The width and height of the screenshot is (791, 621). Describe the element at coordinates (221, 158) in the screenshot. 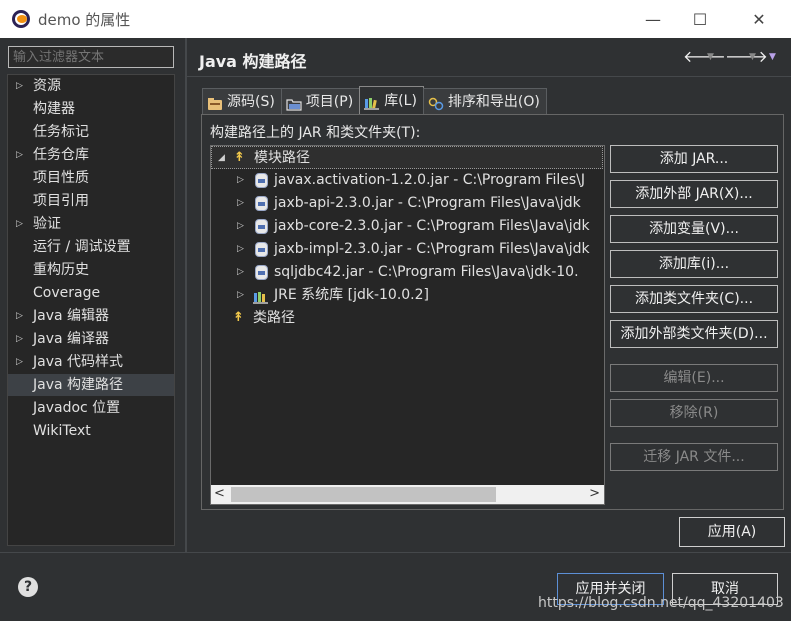

I see `collapse-arrow-icon: ◢` at that location.